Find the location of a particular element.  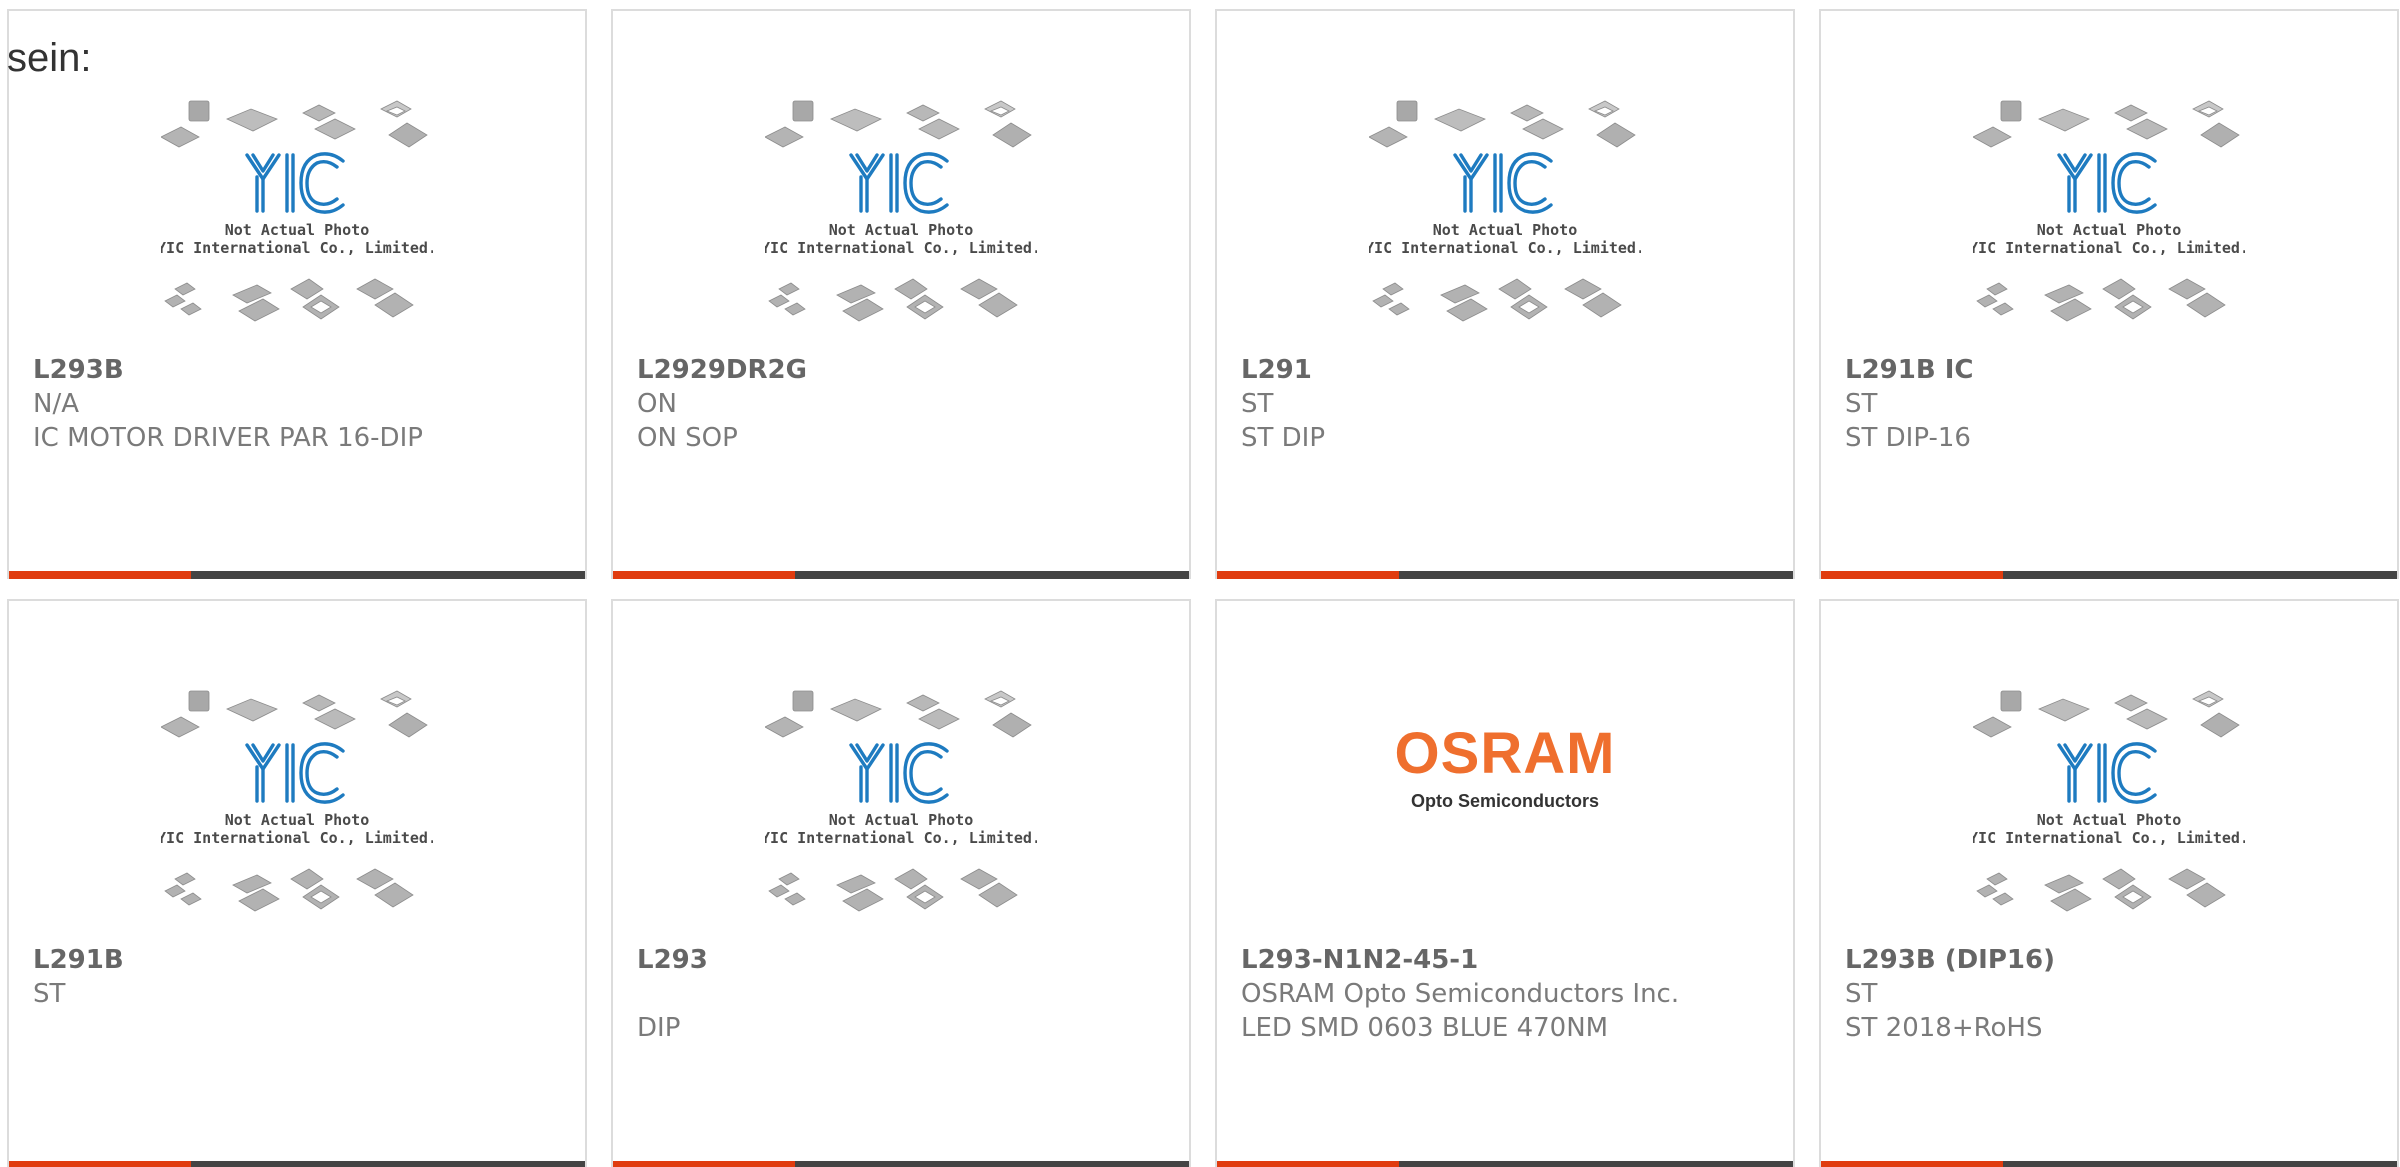

part-number: L291B is located at coordinates (301, 960).